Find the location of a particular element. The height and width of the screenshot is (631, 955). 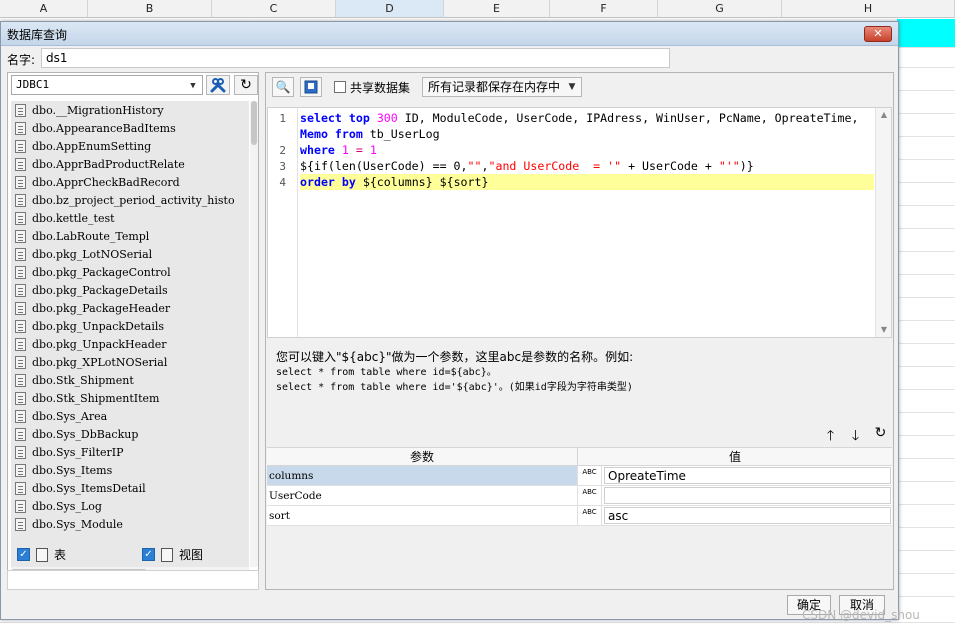

value-column-header: 值 is located at coordinates (735, 456).